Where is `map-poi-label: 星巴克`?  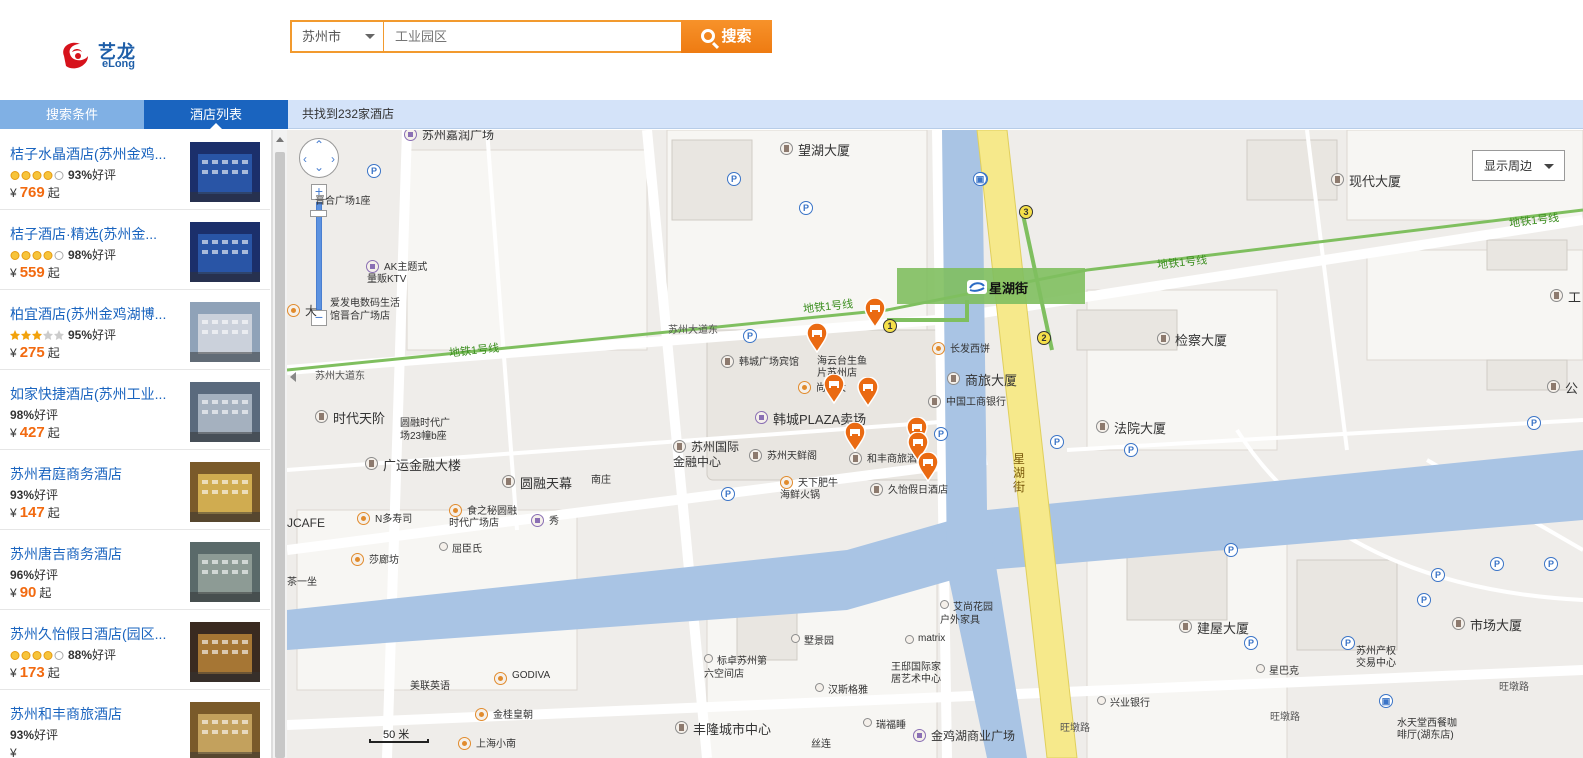 map-poi-label: 星巴克 is located at coordinates (1284, 669).